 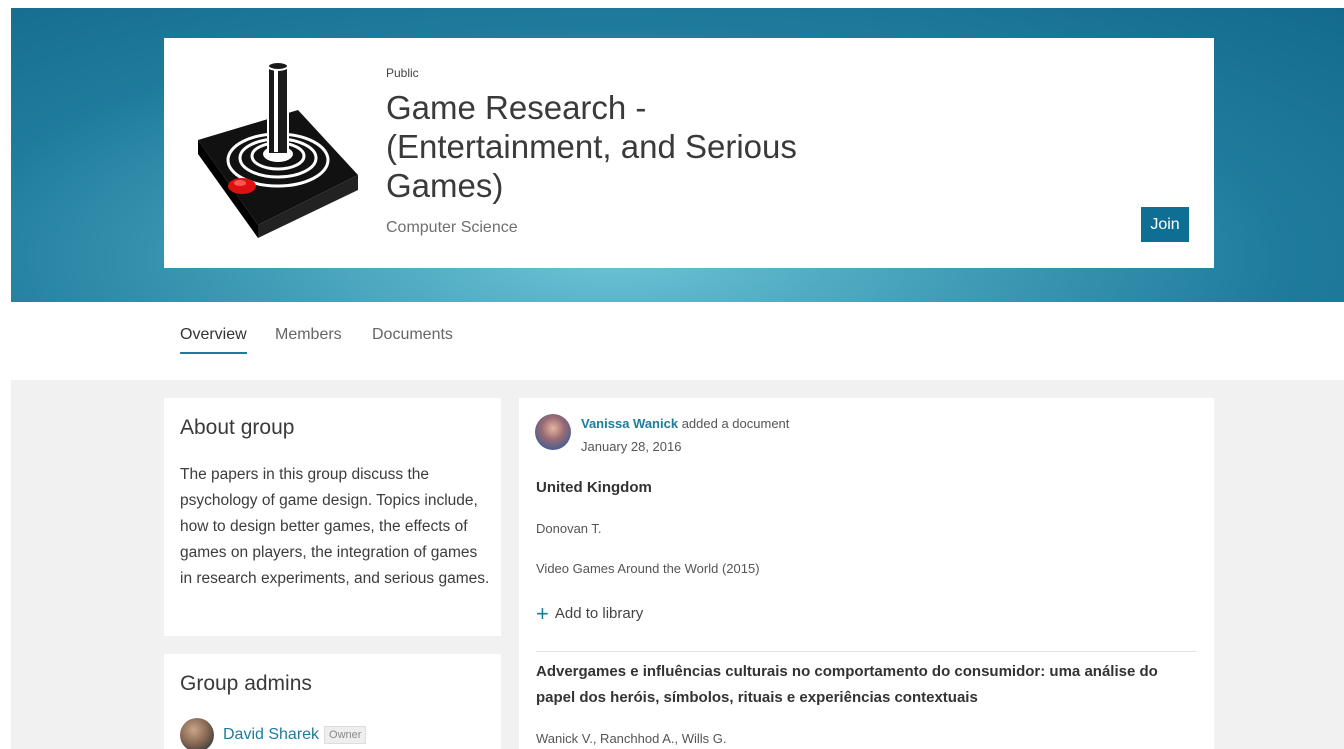 I want to click on activity-header: Vanissa Wanick added a document, so click(x=685, y=423).